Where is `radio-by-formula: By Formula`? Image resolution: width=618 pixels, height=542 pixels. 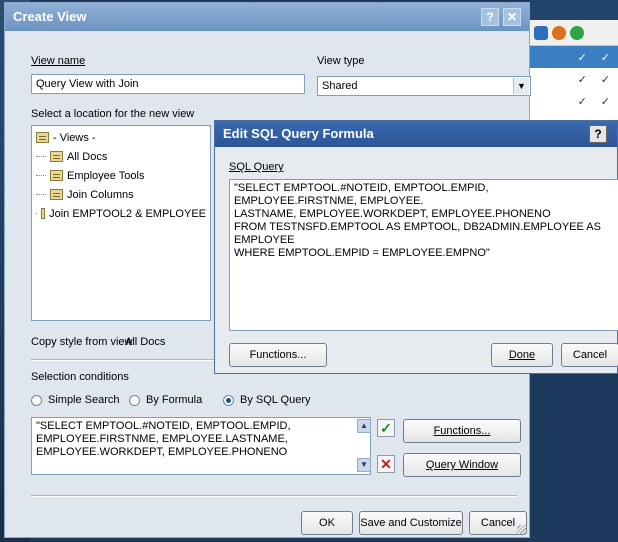 radio-by-formula: By Formula is located at coordinates (165, 400).